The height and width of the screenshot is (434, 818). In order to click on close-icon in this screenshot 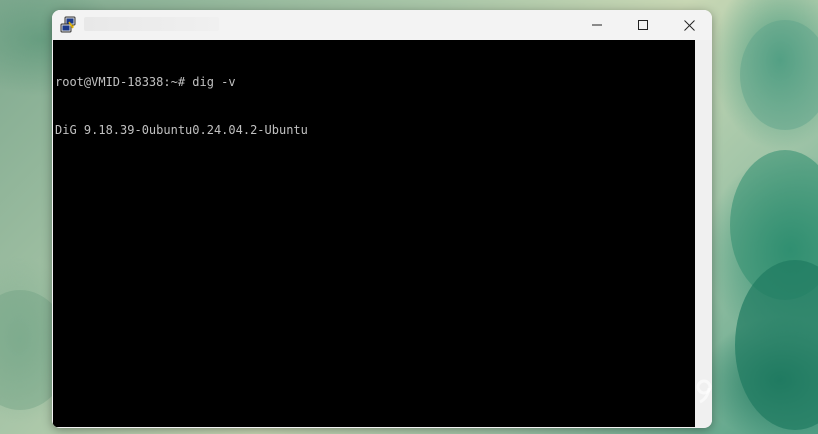, I will do `click(689, 25)`.